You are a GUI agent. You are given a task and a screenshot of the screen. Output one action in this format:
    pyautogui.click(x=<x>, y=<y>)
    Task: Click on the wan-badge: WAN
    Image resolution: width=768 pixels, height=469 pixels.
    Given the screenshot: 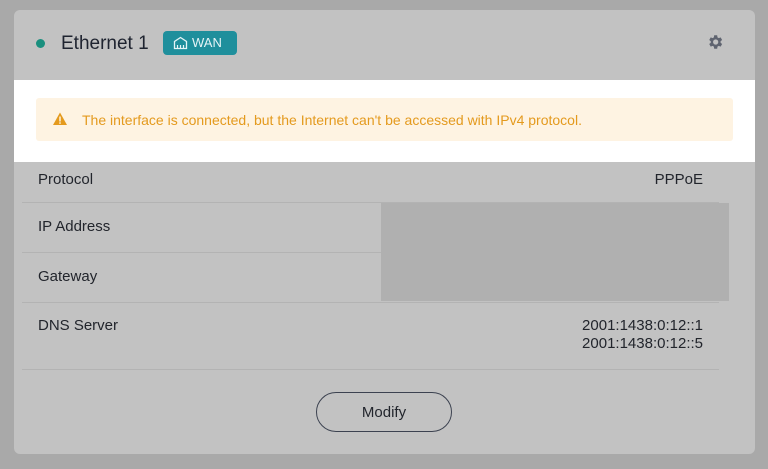 What is the action you would take?
    pyautogui.click(x=200, y=43)
    